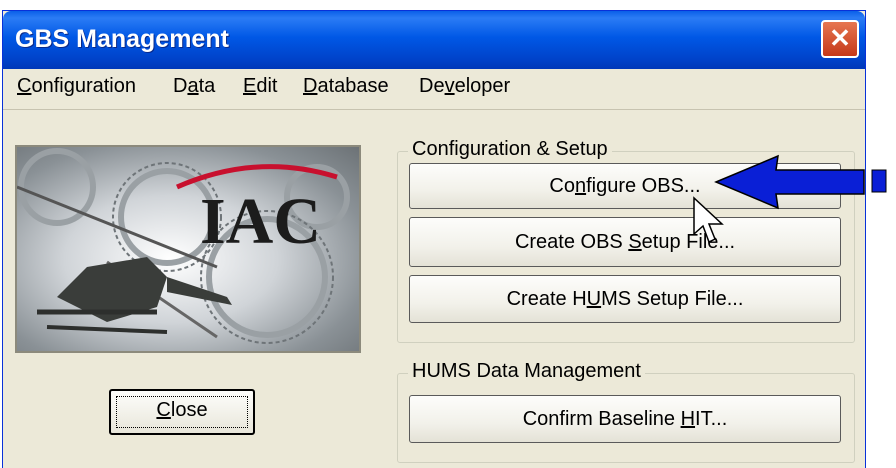 This screenshot has width=896, height=468. Describe the element at coordinates (260, 86) in the screenshot. I see `menu-edit: Edit` at that location.